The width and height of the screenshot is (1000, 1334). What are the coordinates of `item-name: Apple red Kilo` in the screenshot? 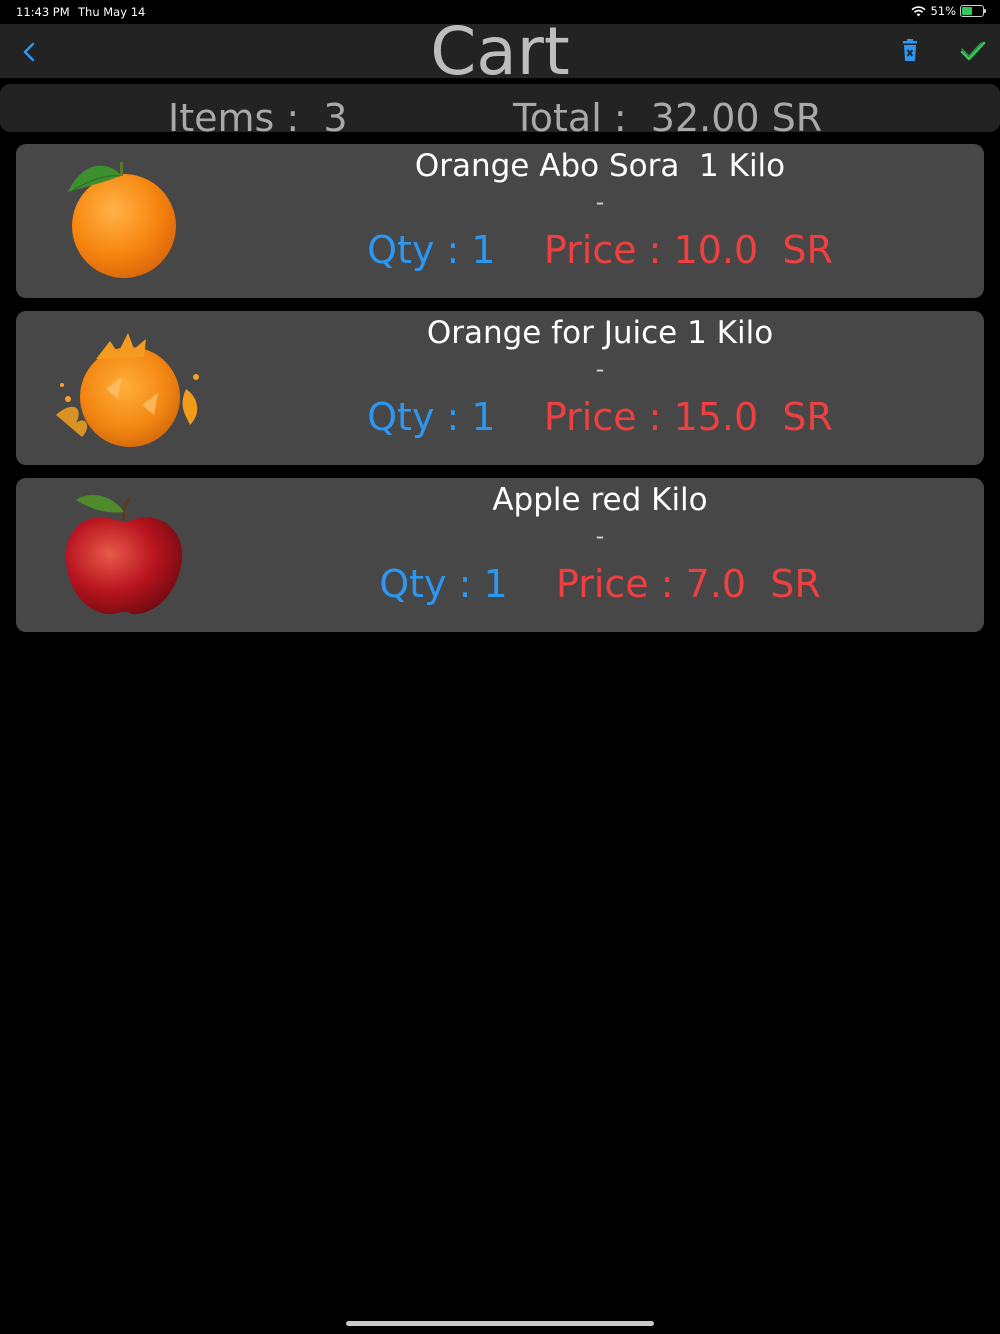 It's located at (600, 500).